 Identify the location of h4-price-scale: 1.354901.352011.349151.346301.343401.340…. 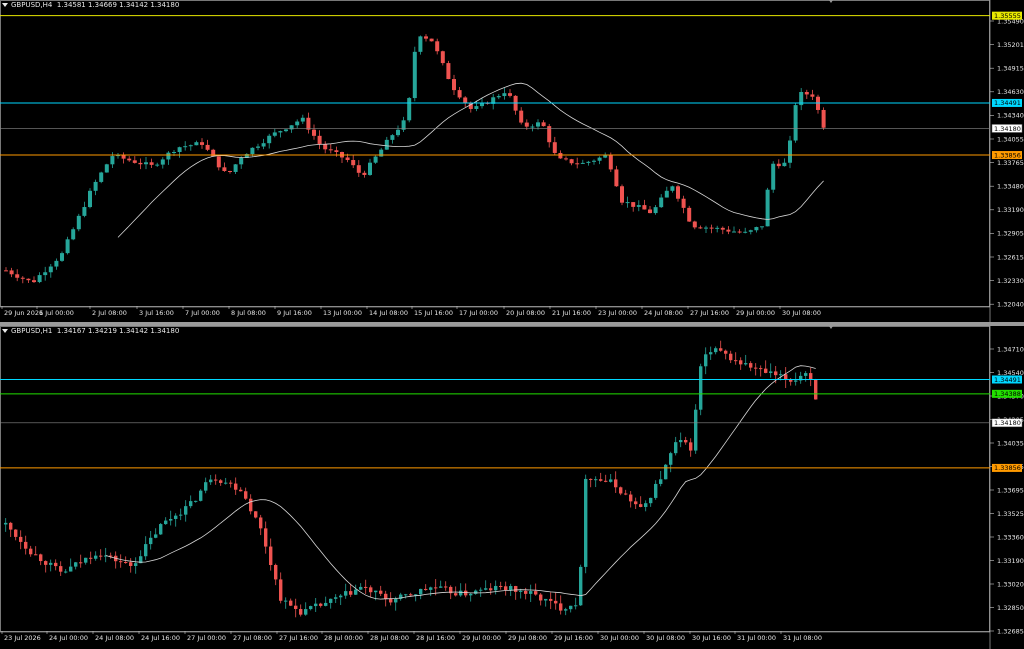
(1007, 163).